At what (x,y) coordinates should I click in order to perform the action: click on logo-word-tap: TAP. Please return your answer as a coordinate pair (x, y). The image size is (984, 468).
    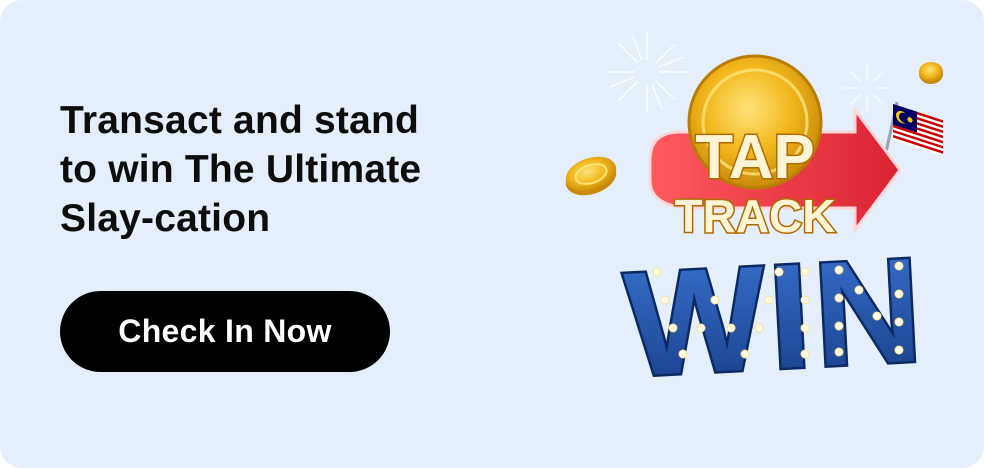
    Looking at the image, I should click on (754, 157).